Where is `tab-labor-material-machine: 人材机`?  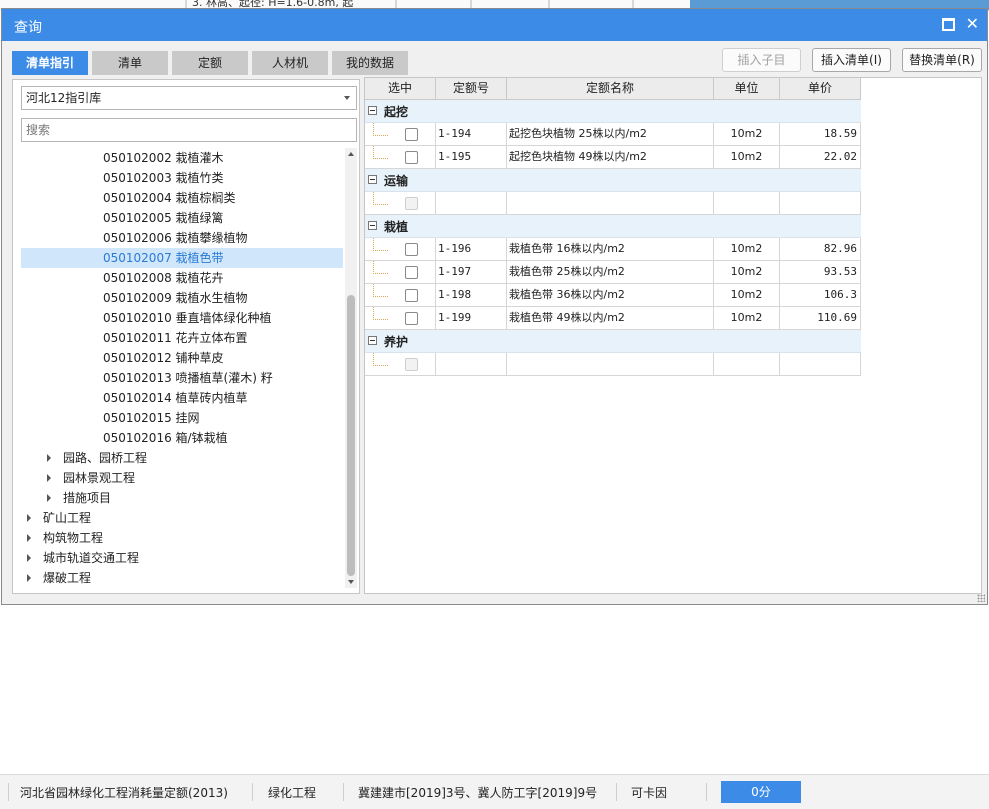 tab-labor-material-machine: 人材机 is located at coordinates (290, 63).